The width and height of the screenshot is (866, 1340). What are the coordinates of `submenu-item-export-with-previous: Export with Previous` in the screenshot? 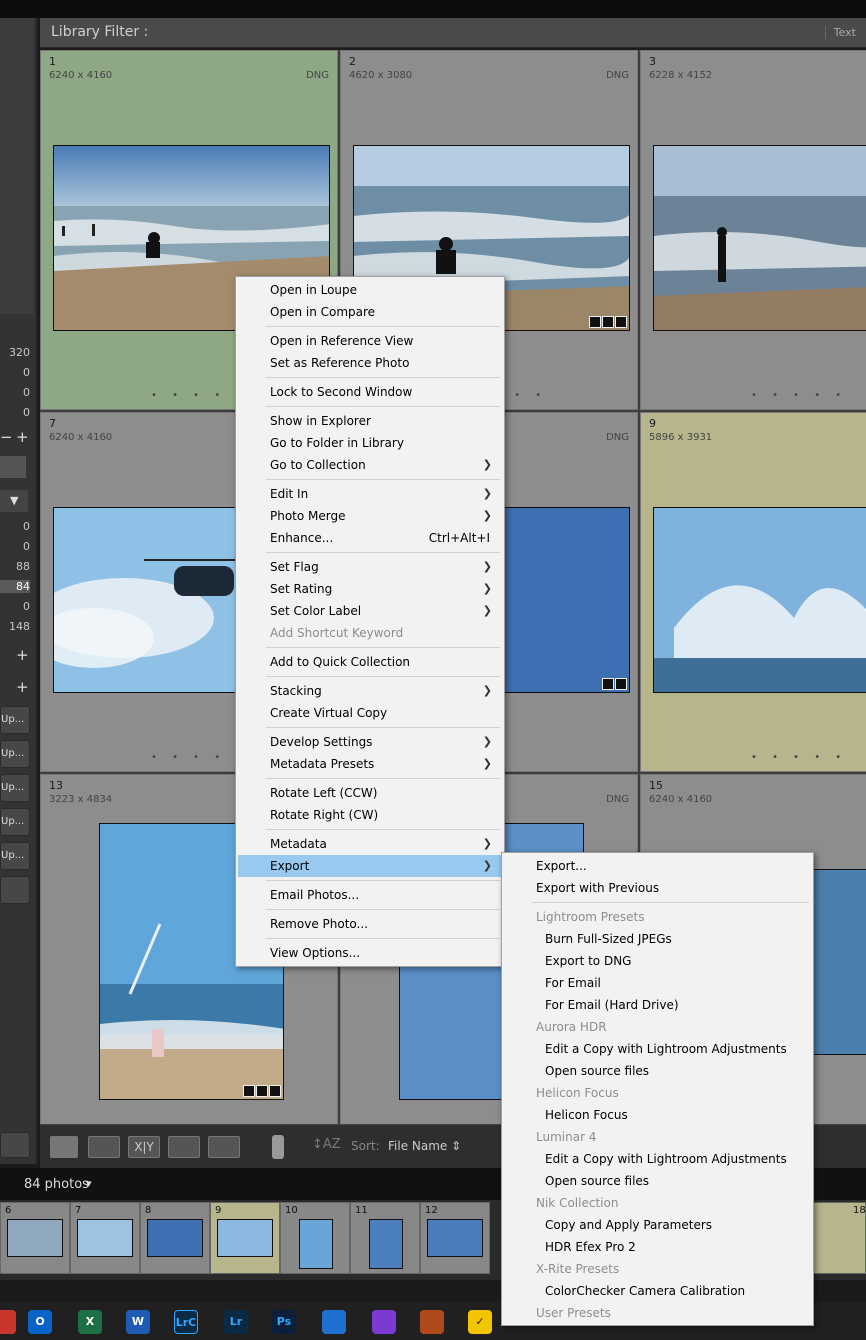 It's located at (581, 888).